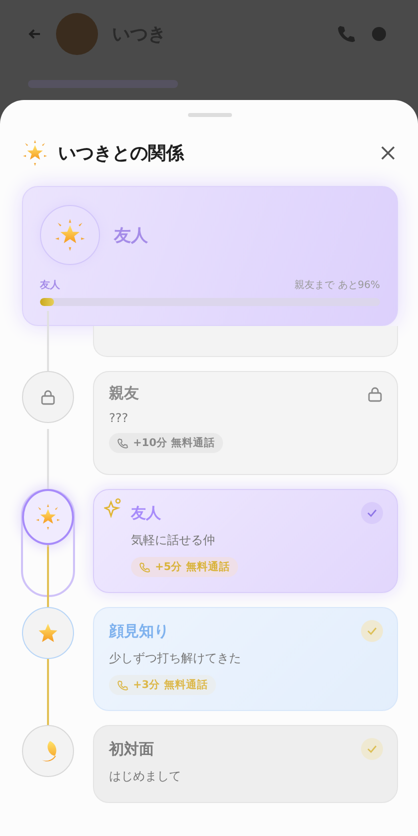 The height and width of the screenshot is (836, 418). Describe the element at coordinates (337, 285) in the screenshot. I see `next-level-hint: 親友まで あと96%` at that location.